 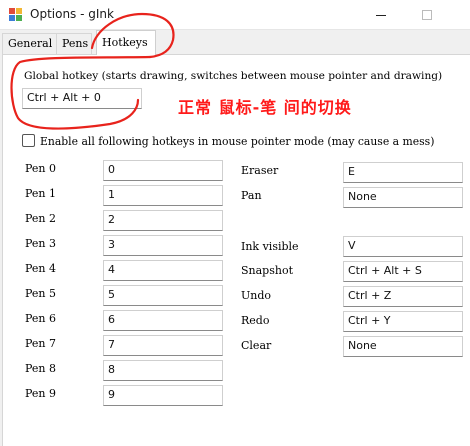 I want to click on pen-1-label: Pen 1, so click(x=40, y=193).